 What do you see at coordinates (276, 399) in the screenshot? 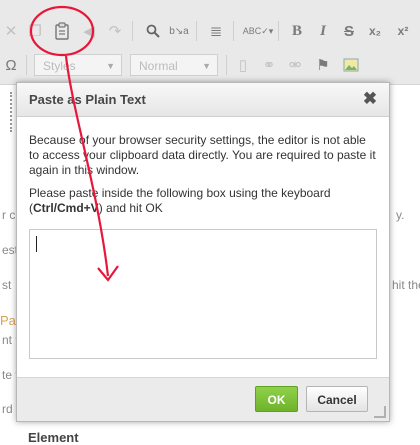
I see `ok-button: OK` at bounding box center [276, 399].